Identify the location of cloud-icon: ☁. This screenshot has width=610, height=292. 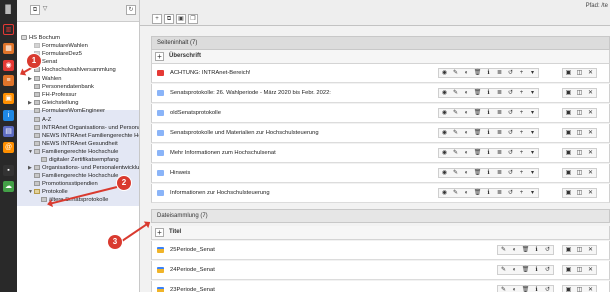
(8, 186).